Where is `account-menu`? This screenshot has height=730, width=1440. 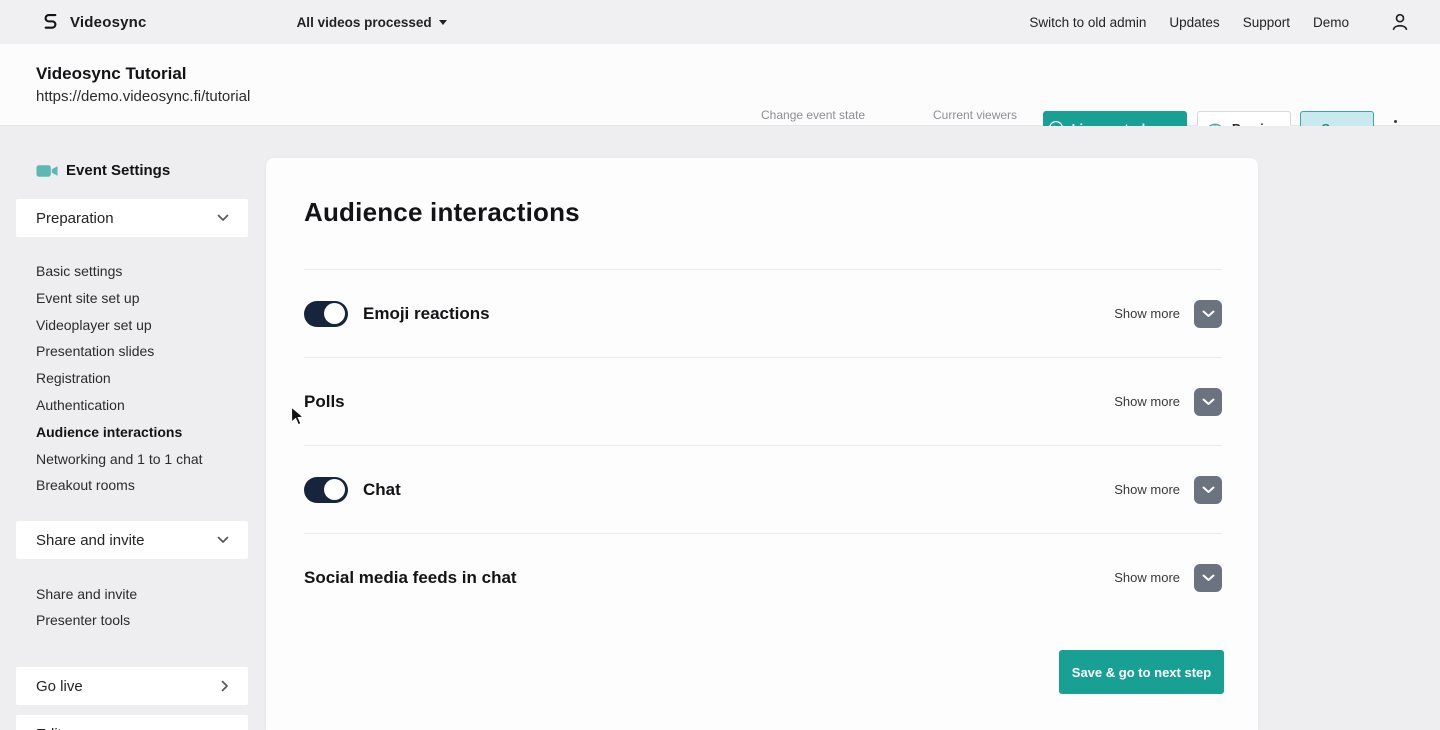
account-menu is located at coordinates (1400, 22).